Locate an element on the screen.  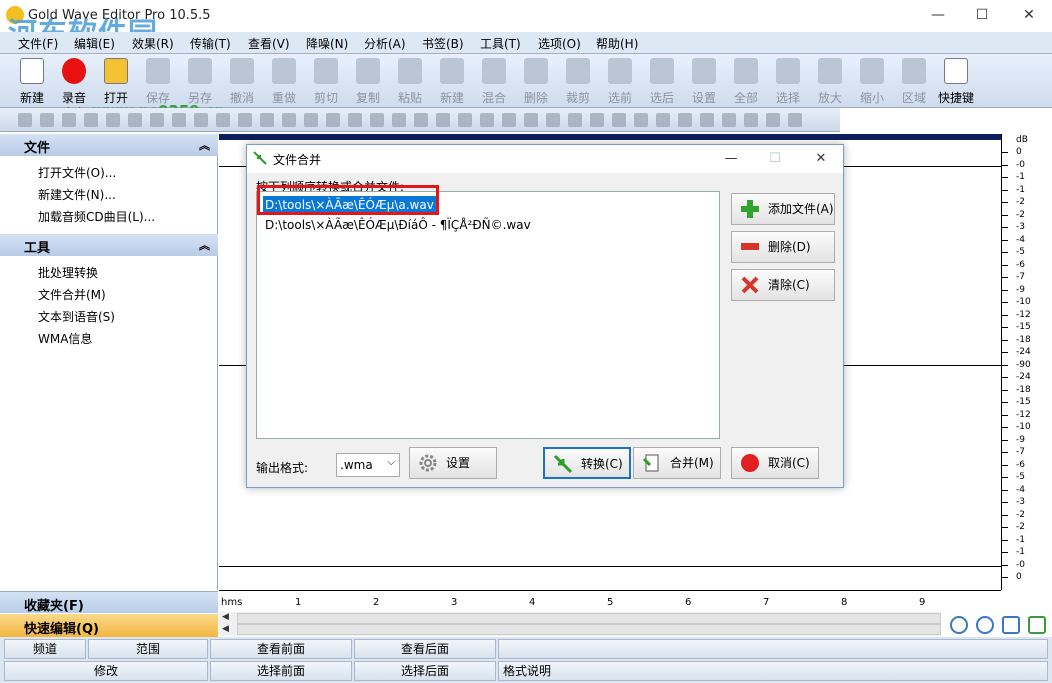
toolbar-button: 录音(R) is located at coordinates (74, 87).